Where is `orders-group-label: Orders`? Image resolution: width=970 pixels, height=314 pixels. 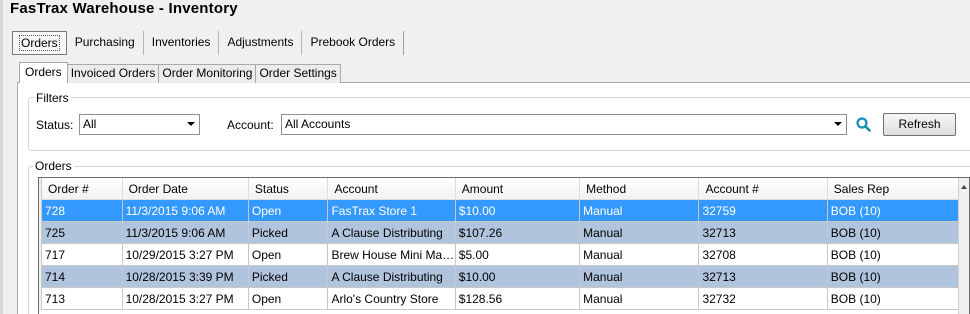 orders-group-label: Orders is located at coordinates (53, 166).